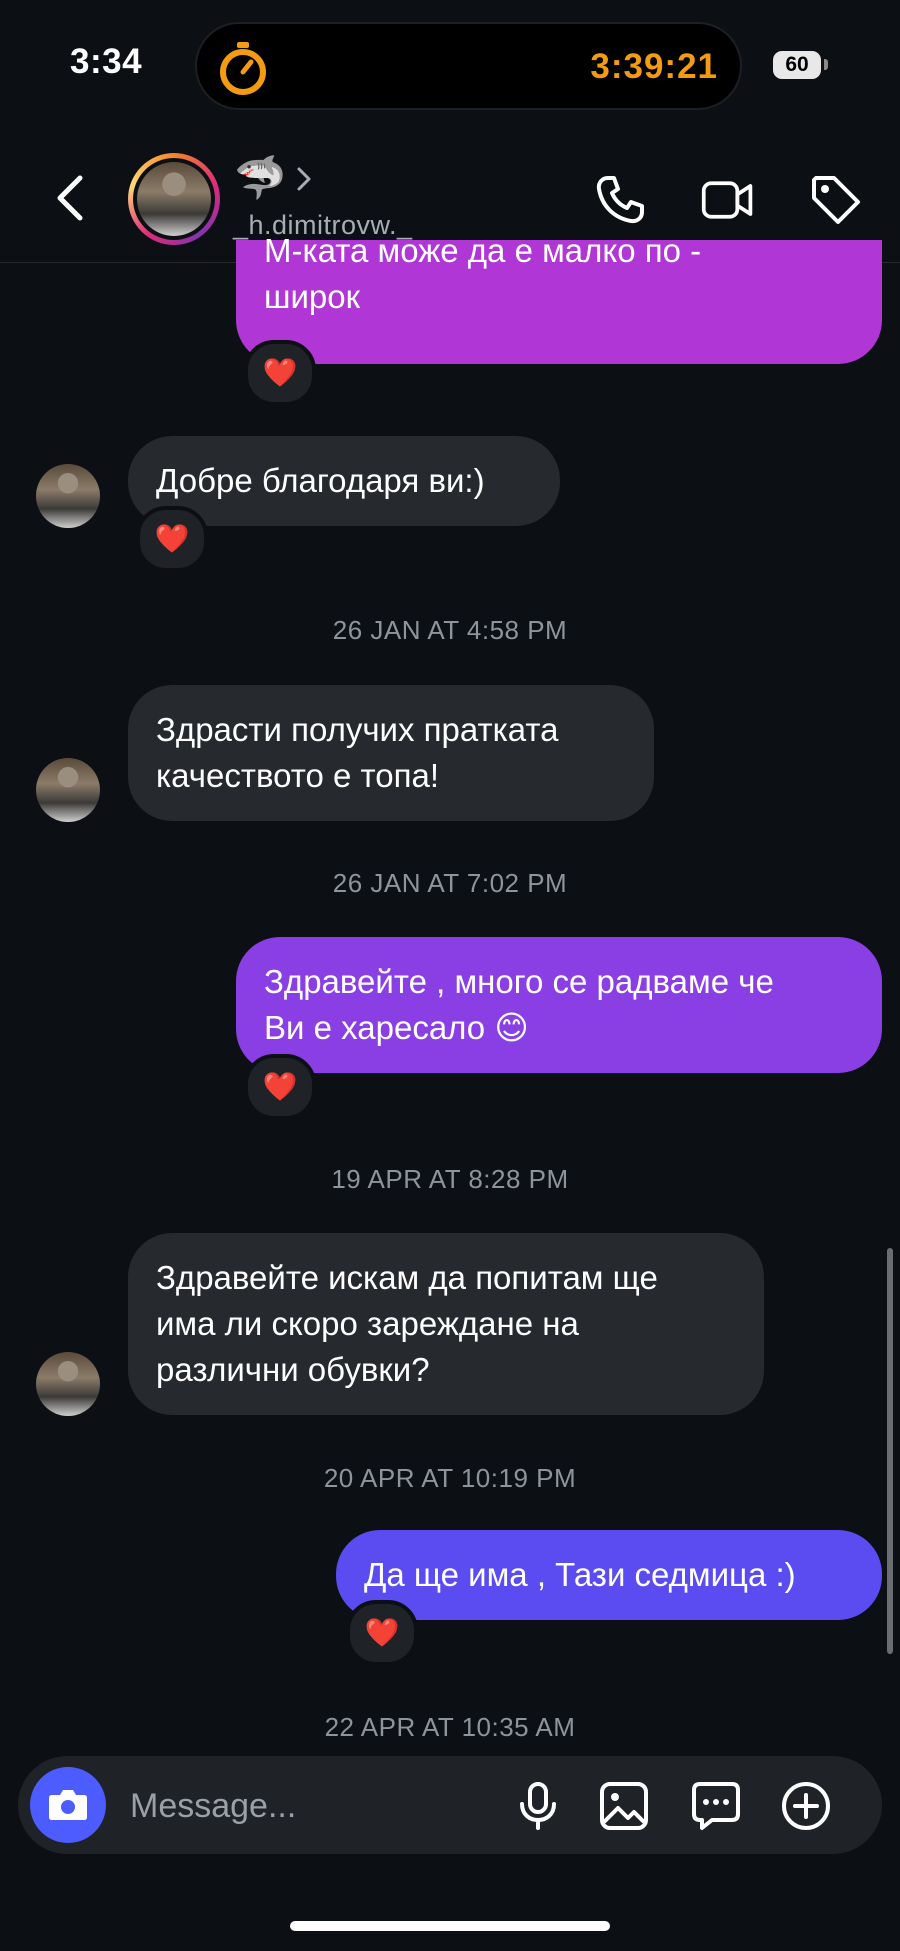 The image size is (900, 1951). I want to click on message-line: качеството е топа!, so click(298, 775).